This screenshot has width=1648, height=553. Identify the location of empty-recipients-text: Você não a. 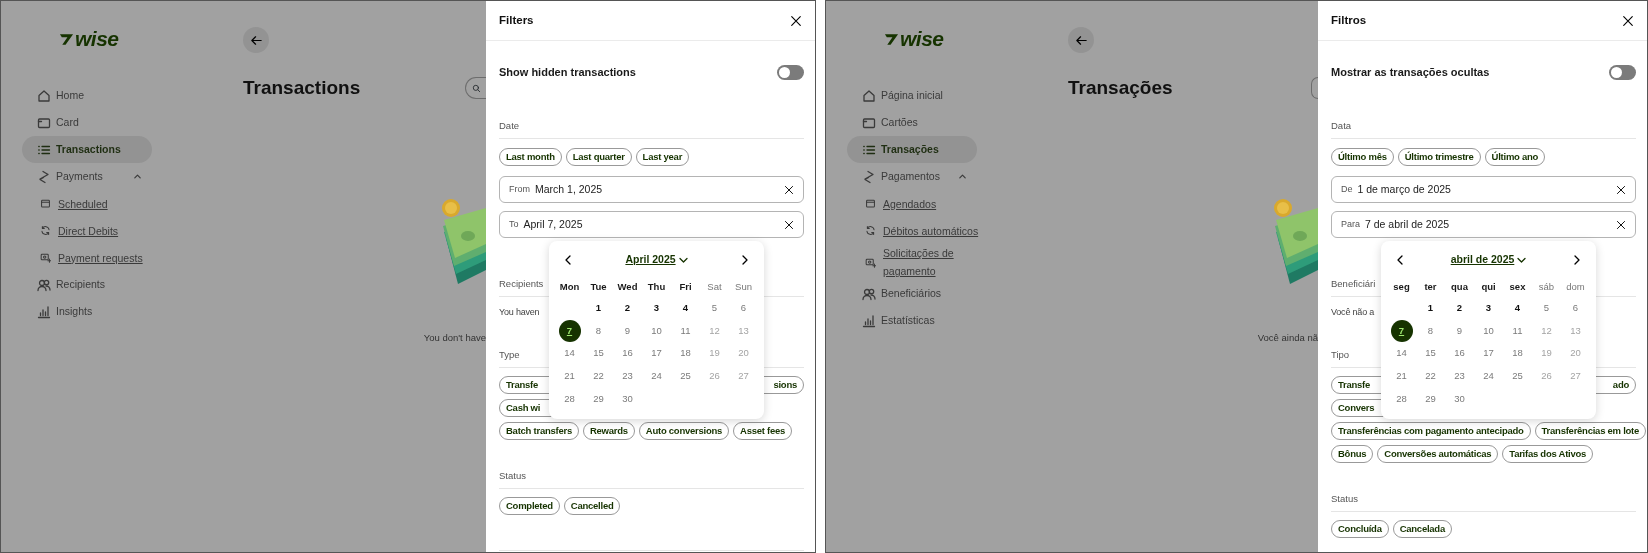
(1353, 312).